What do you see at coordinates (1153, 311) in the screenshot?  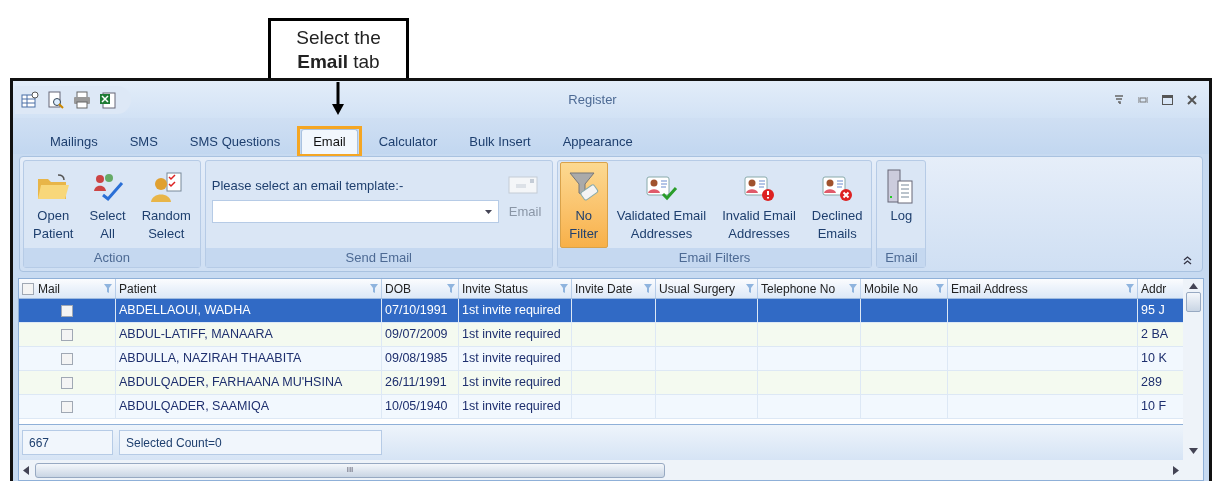 I see `table-cell-text: 95 J` at bounding box center [1153, 311].